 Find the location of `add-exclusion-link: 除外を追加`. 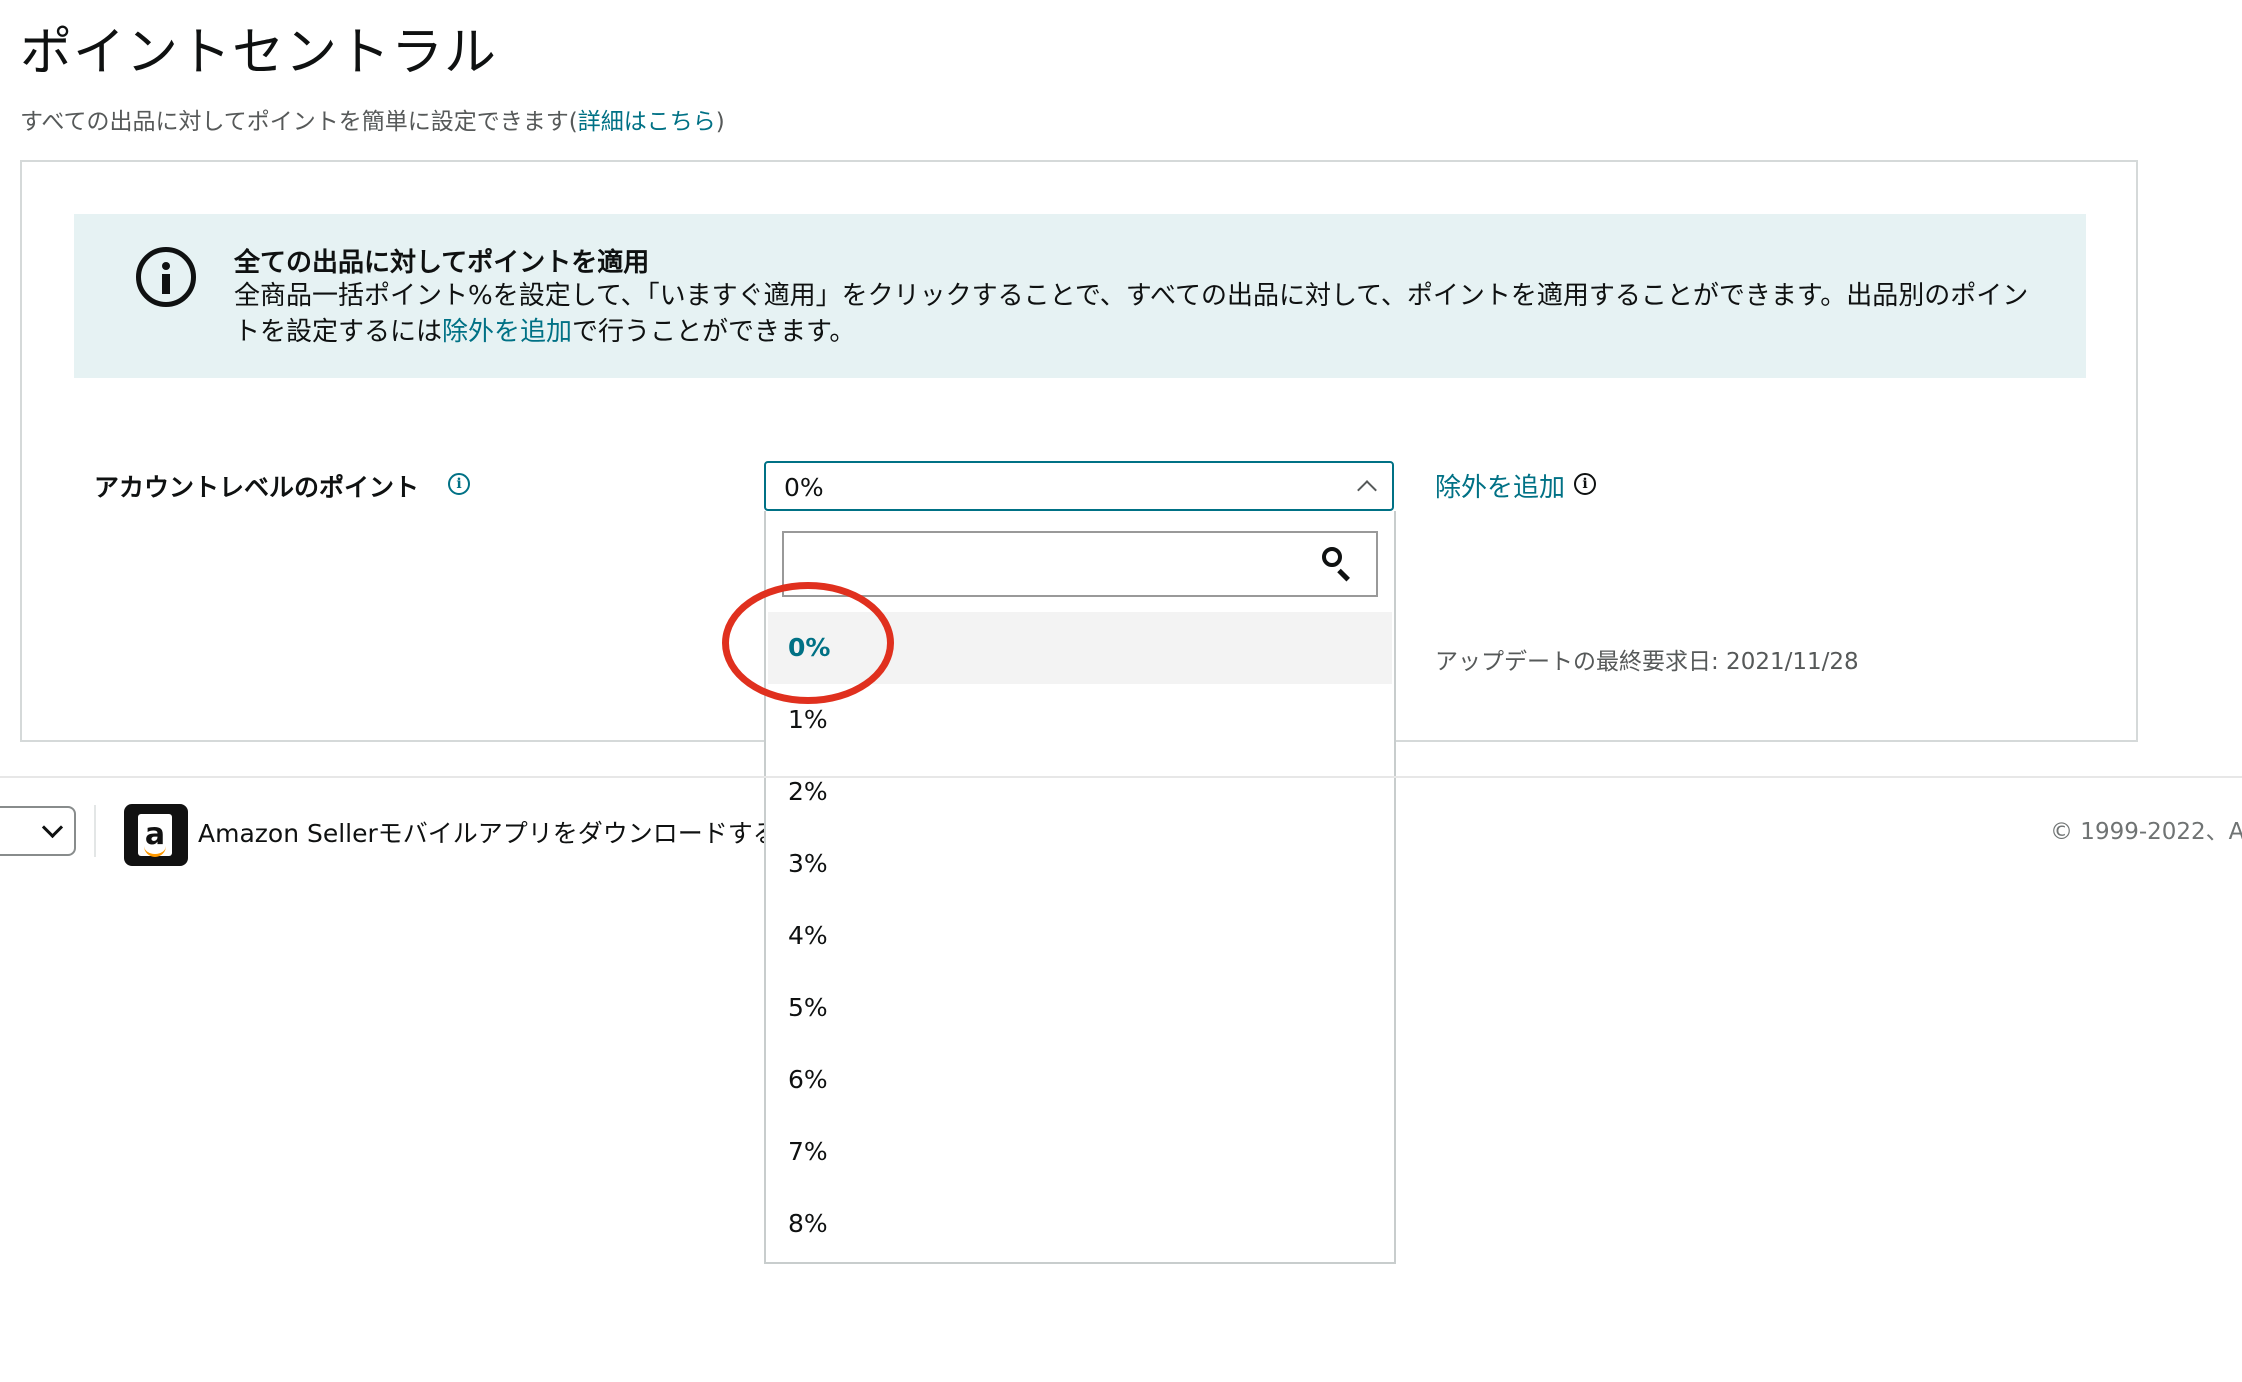

add-exclusion-link: 除外を追加 is located at coordinates (1500, 485).